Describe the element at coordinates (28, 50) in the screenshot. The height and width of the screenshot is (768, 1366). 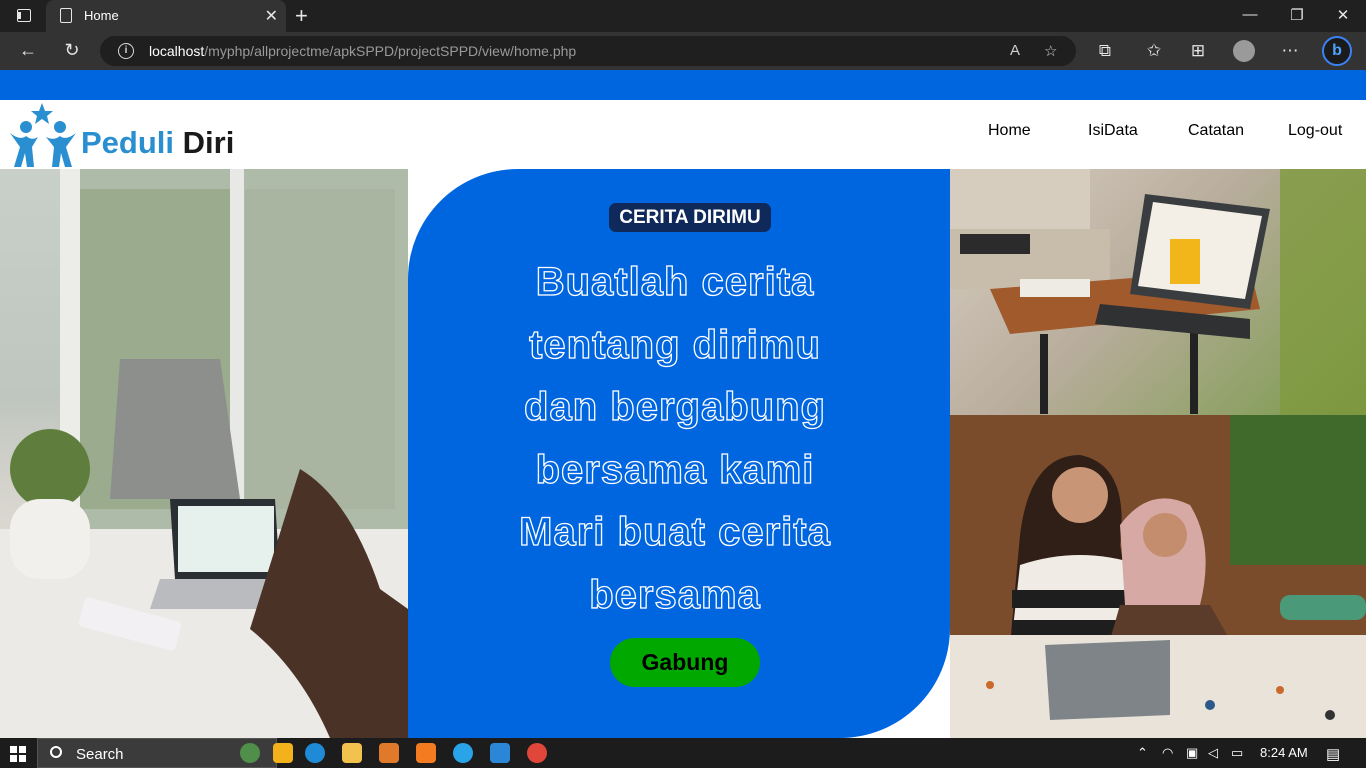
I see `back-icon: ←` at that location.